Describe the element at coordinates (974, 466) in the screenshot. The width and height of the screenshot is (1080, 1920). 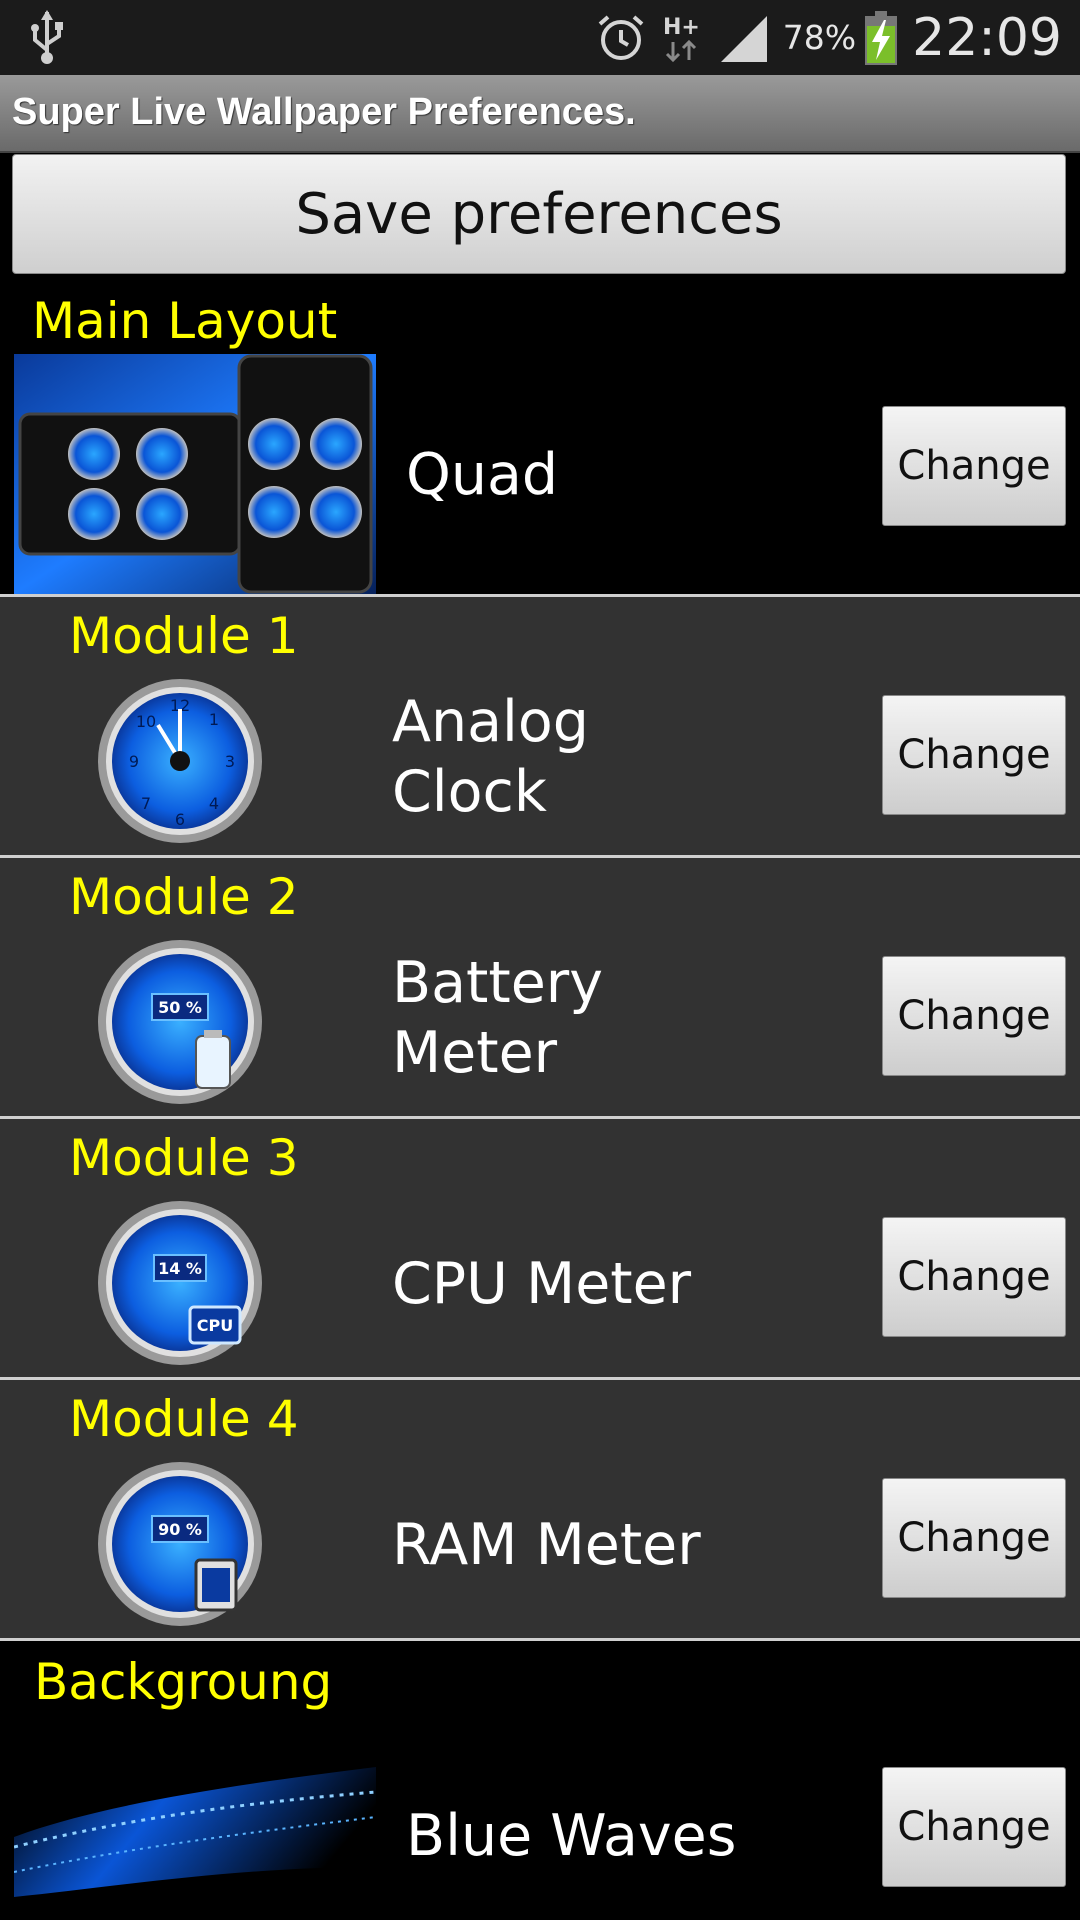
I see `change-main-layout-button: Change` at that location.